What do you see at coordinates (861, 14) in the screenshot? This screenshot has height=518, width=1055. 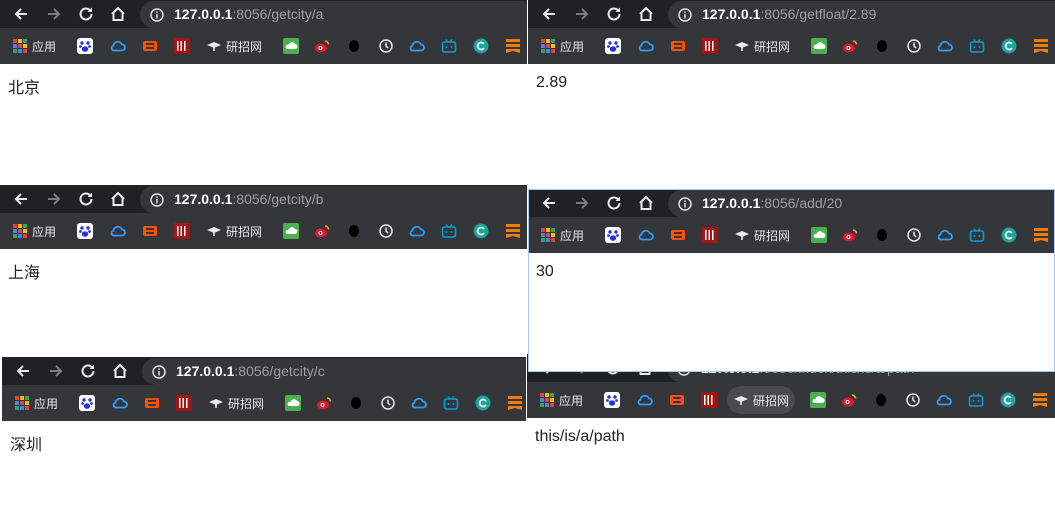 I see `address-bar: 127.0.0.1:8056/getfloat/2.89` at bounding box center [861, 14].